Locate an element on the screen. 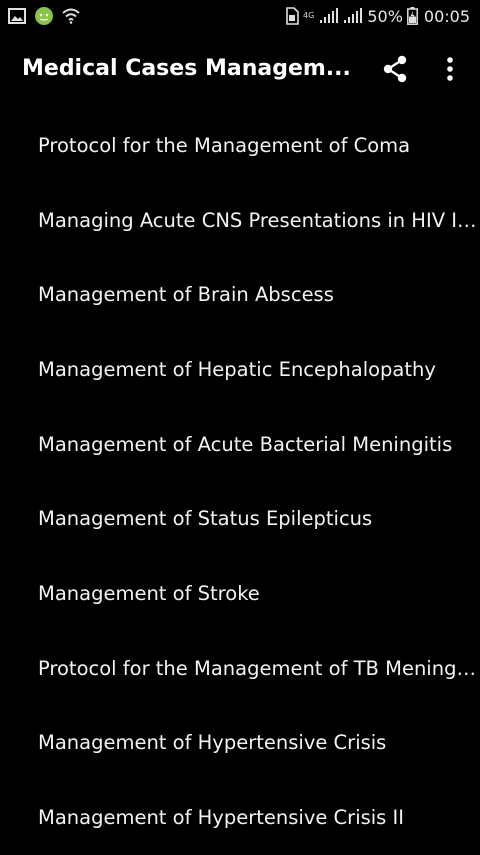 Image resolution: width=480 pixels, height=855 pixels. list-item: Management of Brain Abscess is located at coordinates (240, 294).